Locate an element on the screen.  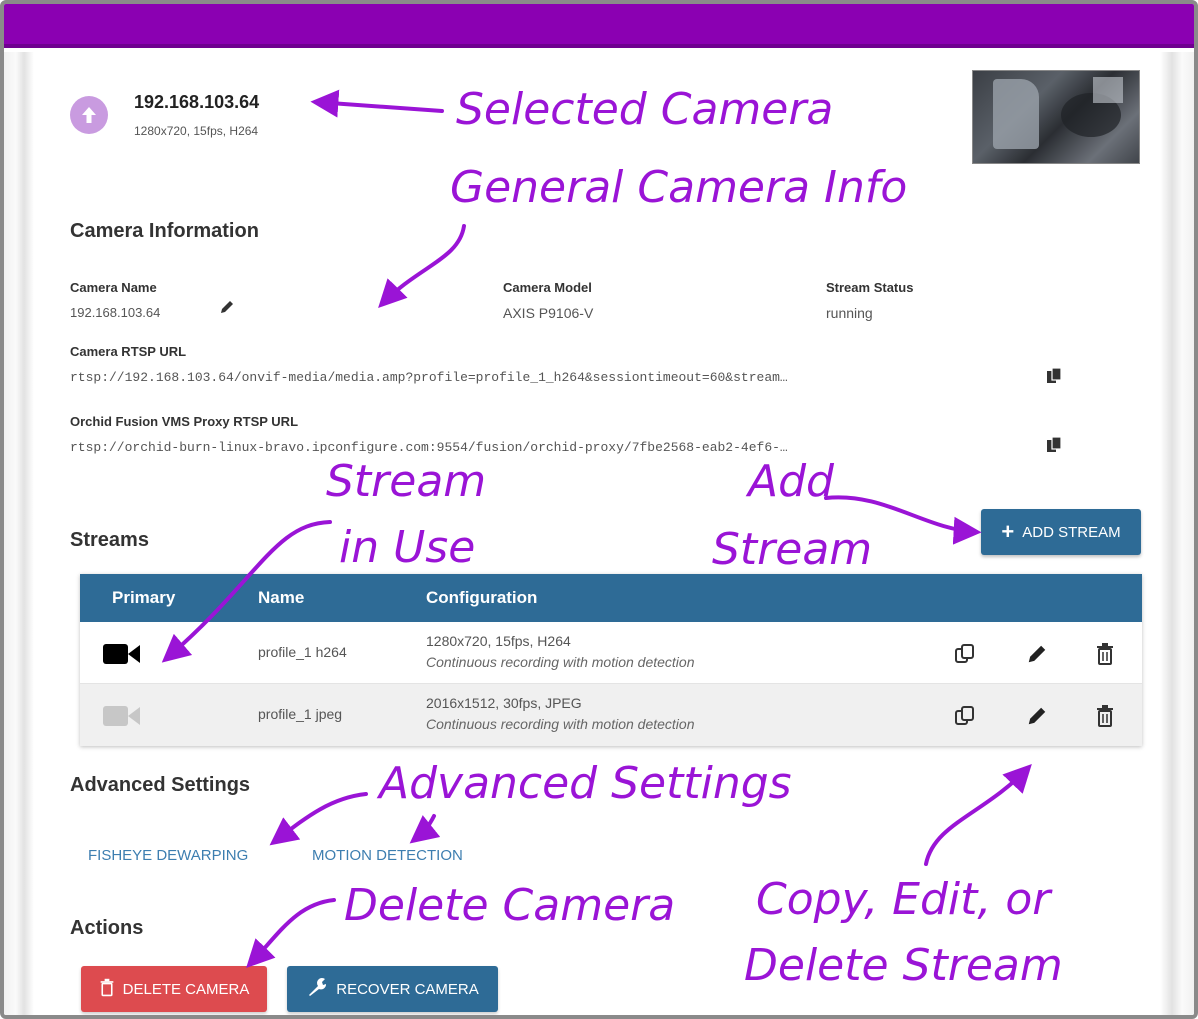
camera-name-value: 192.168.103.64 is located at coordinates (115, 312).